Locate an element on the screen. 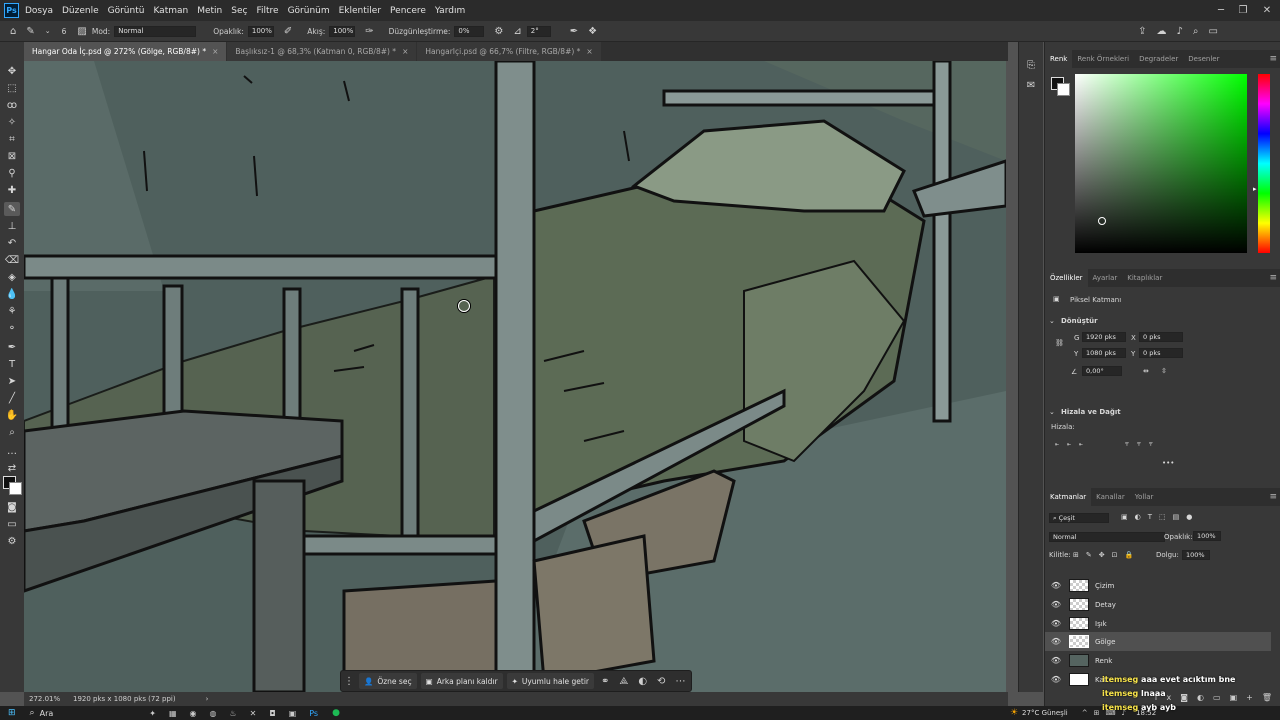 This screenshot has height=720, width=1280. pressure-opacity-icon: ✐ is located at coordinates (288, 31).